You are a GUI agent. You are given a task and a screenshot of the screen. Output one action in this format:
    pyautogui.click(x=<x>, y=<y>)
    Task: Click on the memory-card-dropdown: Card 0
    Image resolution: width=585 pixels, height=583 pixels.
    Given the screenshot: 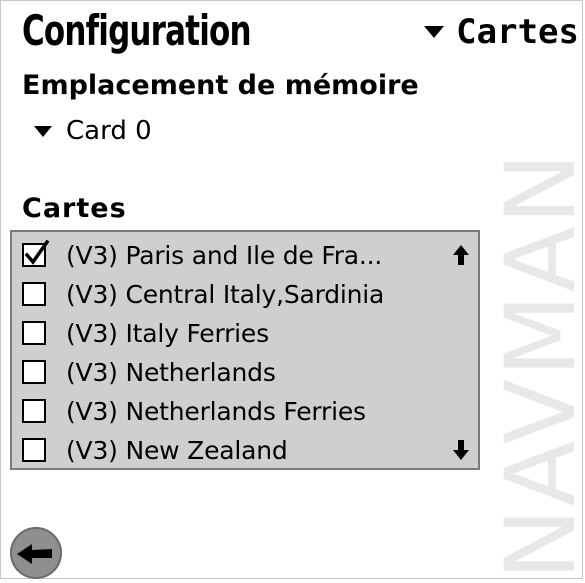 What is the action you would take?
    pyautogui.click(x=93, y=131)
    